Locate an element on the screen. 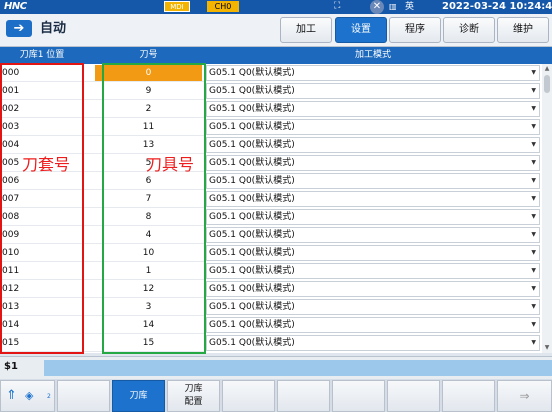  table-header: 刀库1 位置 刀号 加工模式 is located at coordinates (276, 55).